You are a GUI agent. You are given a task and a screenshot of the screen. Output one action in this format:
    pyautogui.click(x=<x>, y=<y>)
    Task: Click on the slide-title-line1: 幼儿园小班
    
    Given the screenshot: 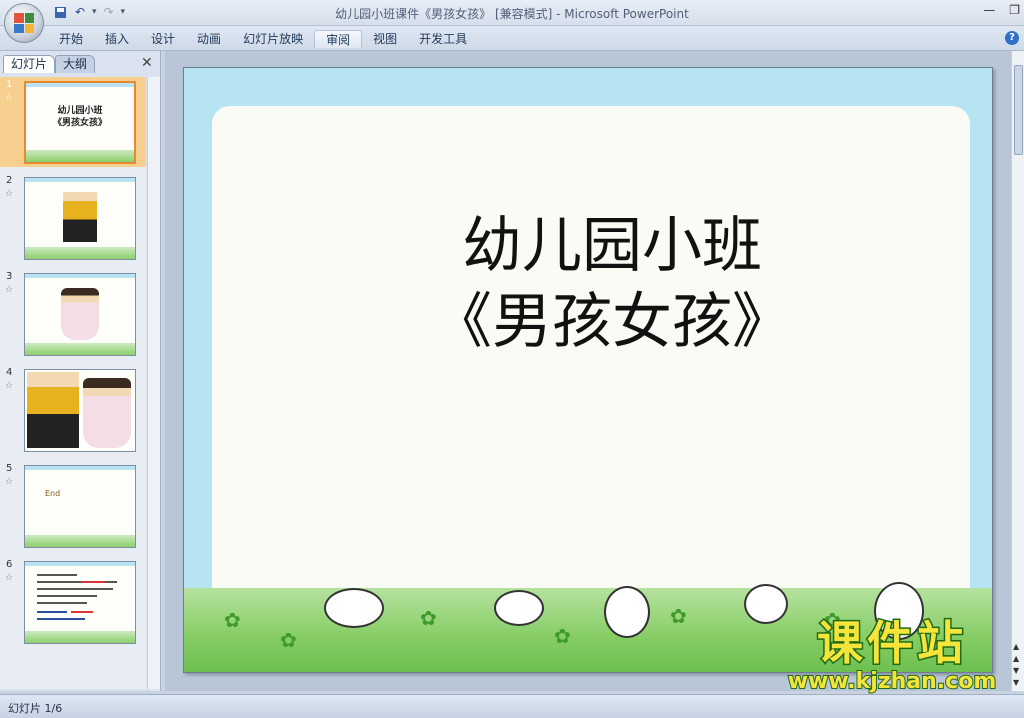 What is the action you would take?
    pyautogui.click(x=612, y=246)
    